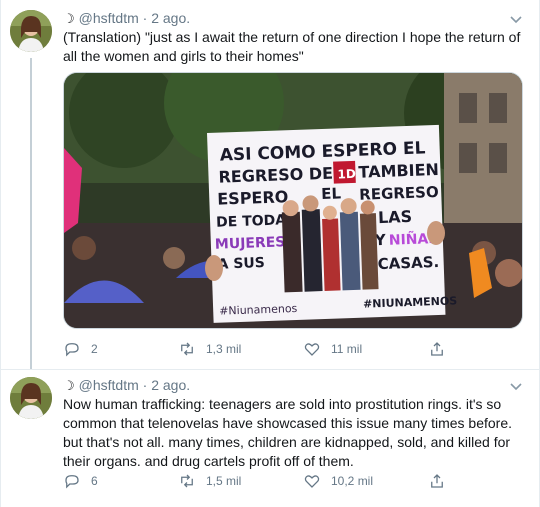 The height and width of the screenshot is (507, 540). Describe the element at coordinates (250, 243) in the screenshot. I see `svg-text: MUJERES` at that location.